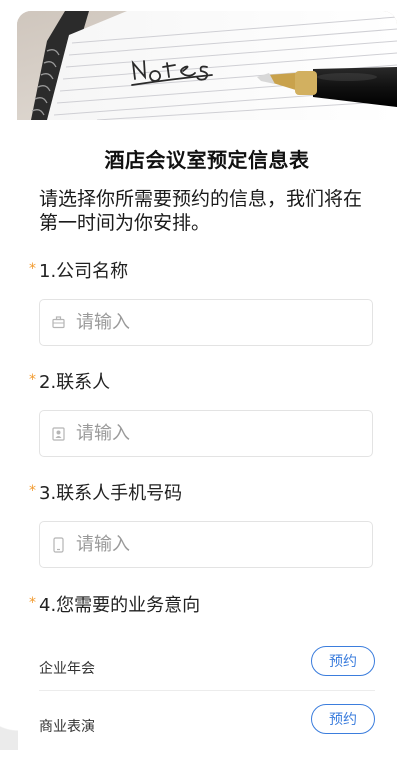 The image size is (416, 771). I want to click on question-label: 3.联系人手机号码, so click(111, 493).